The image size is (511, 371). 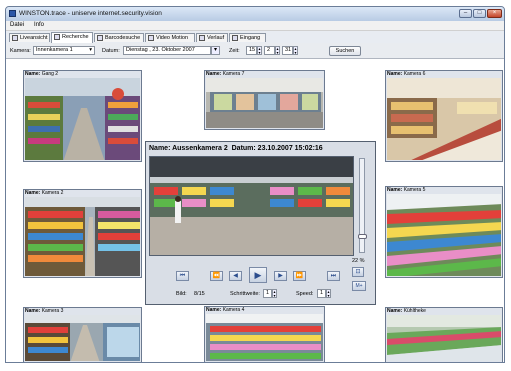 I want to click on skip-last-button: ⏭, so click(x=333, y=276).